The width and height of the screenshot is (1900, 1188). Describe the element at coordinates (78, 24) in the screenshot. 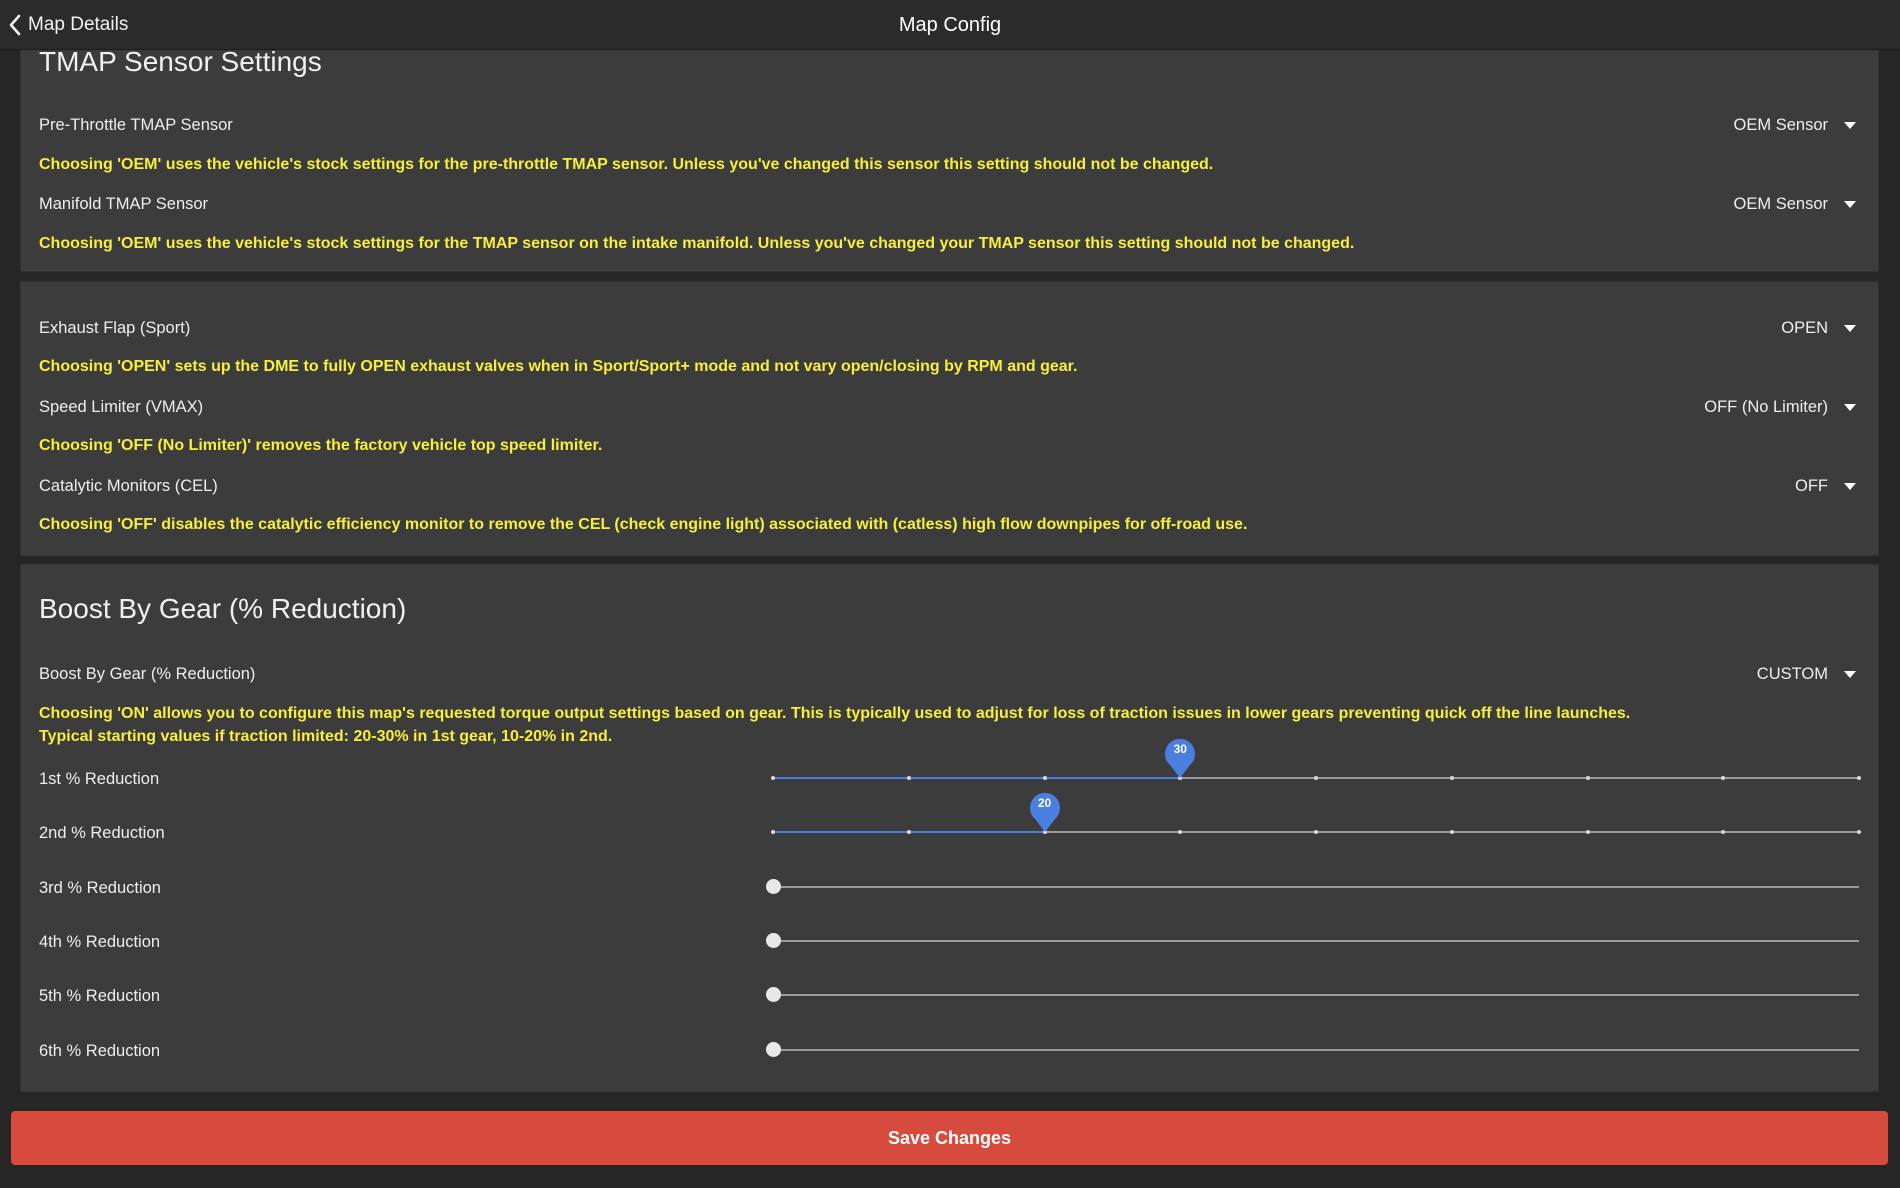

I see `back-label: Map Details` at that location.